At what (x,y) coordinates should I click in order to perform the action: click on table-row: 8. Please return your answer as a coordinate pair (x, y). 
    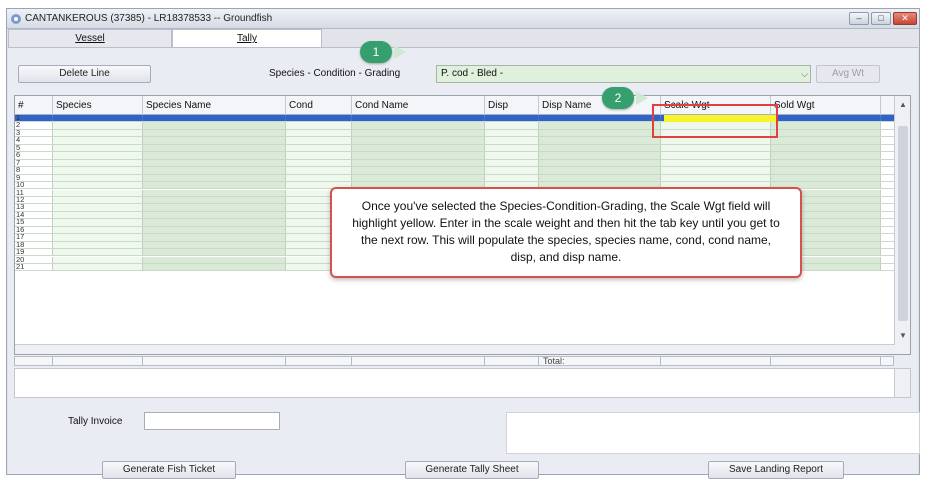
    Looking at the image, I should click on (455, 170).